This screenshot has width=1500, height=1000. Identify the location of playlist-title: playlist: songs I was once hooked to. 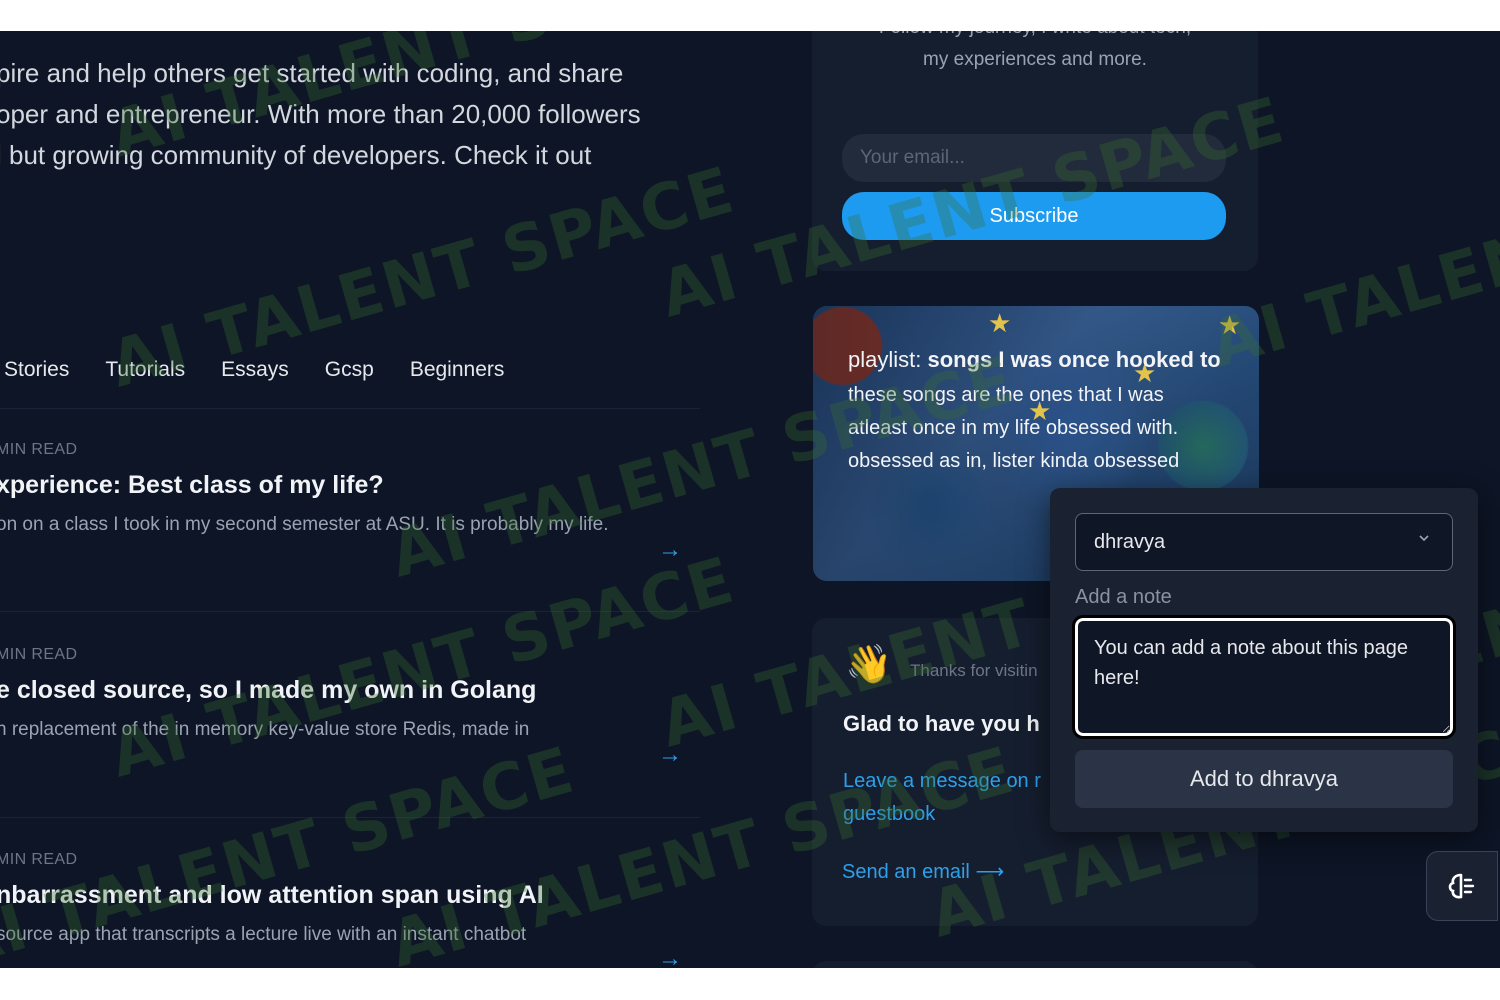
(1038, 360).